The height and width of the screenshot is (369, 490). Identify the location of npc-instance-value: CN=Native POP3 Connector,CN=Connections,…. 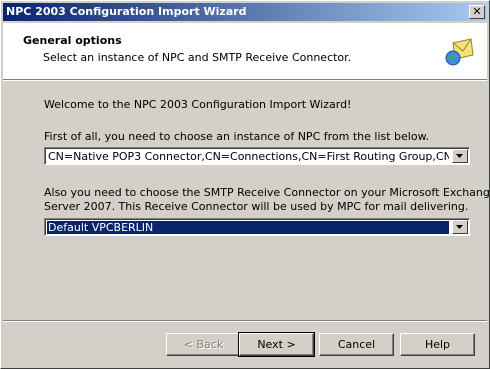
(248, 156).